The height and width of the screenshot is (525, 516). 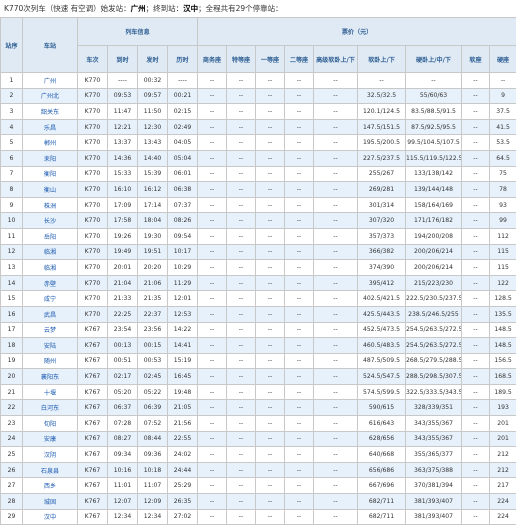 I want to click on origin-station: 广州, so click(x=138, y=8).